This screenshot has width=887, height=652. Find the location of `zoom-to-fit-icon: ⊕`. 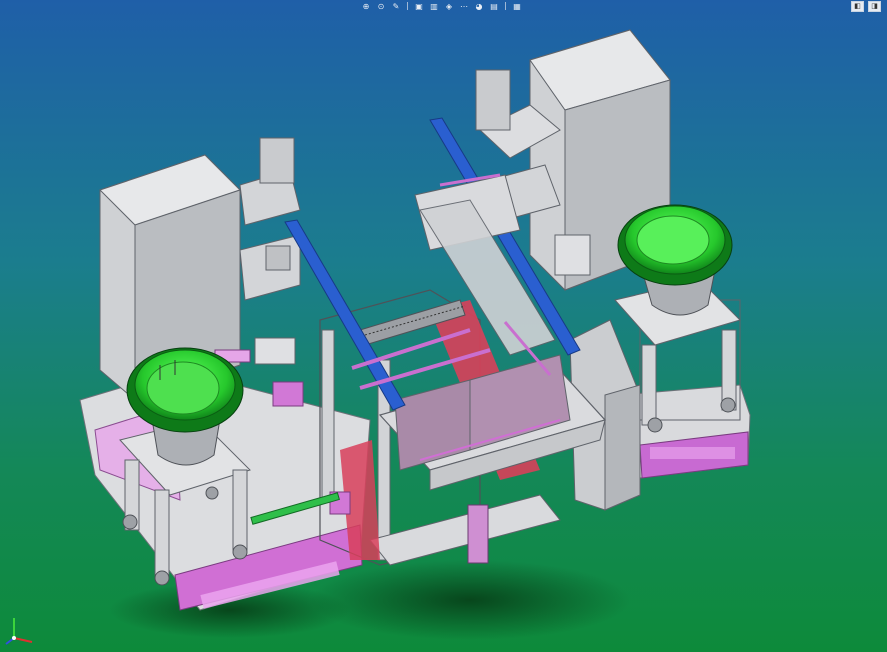

zoom-to-fit-icon: ⊕ is located at coordinates (366, 6).